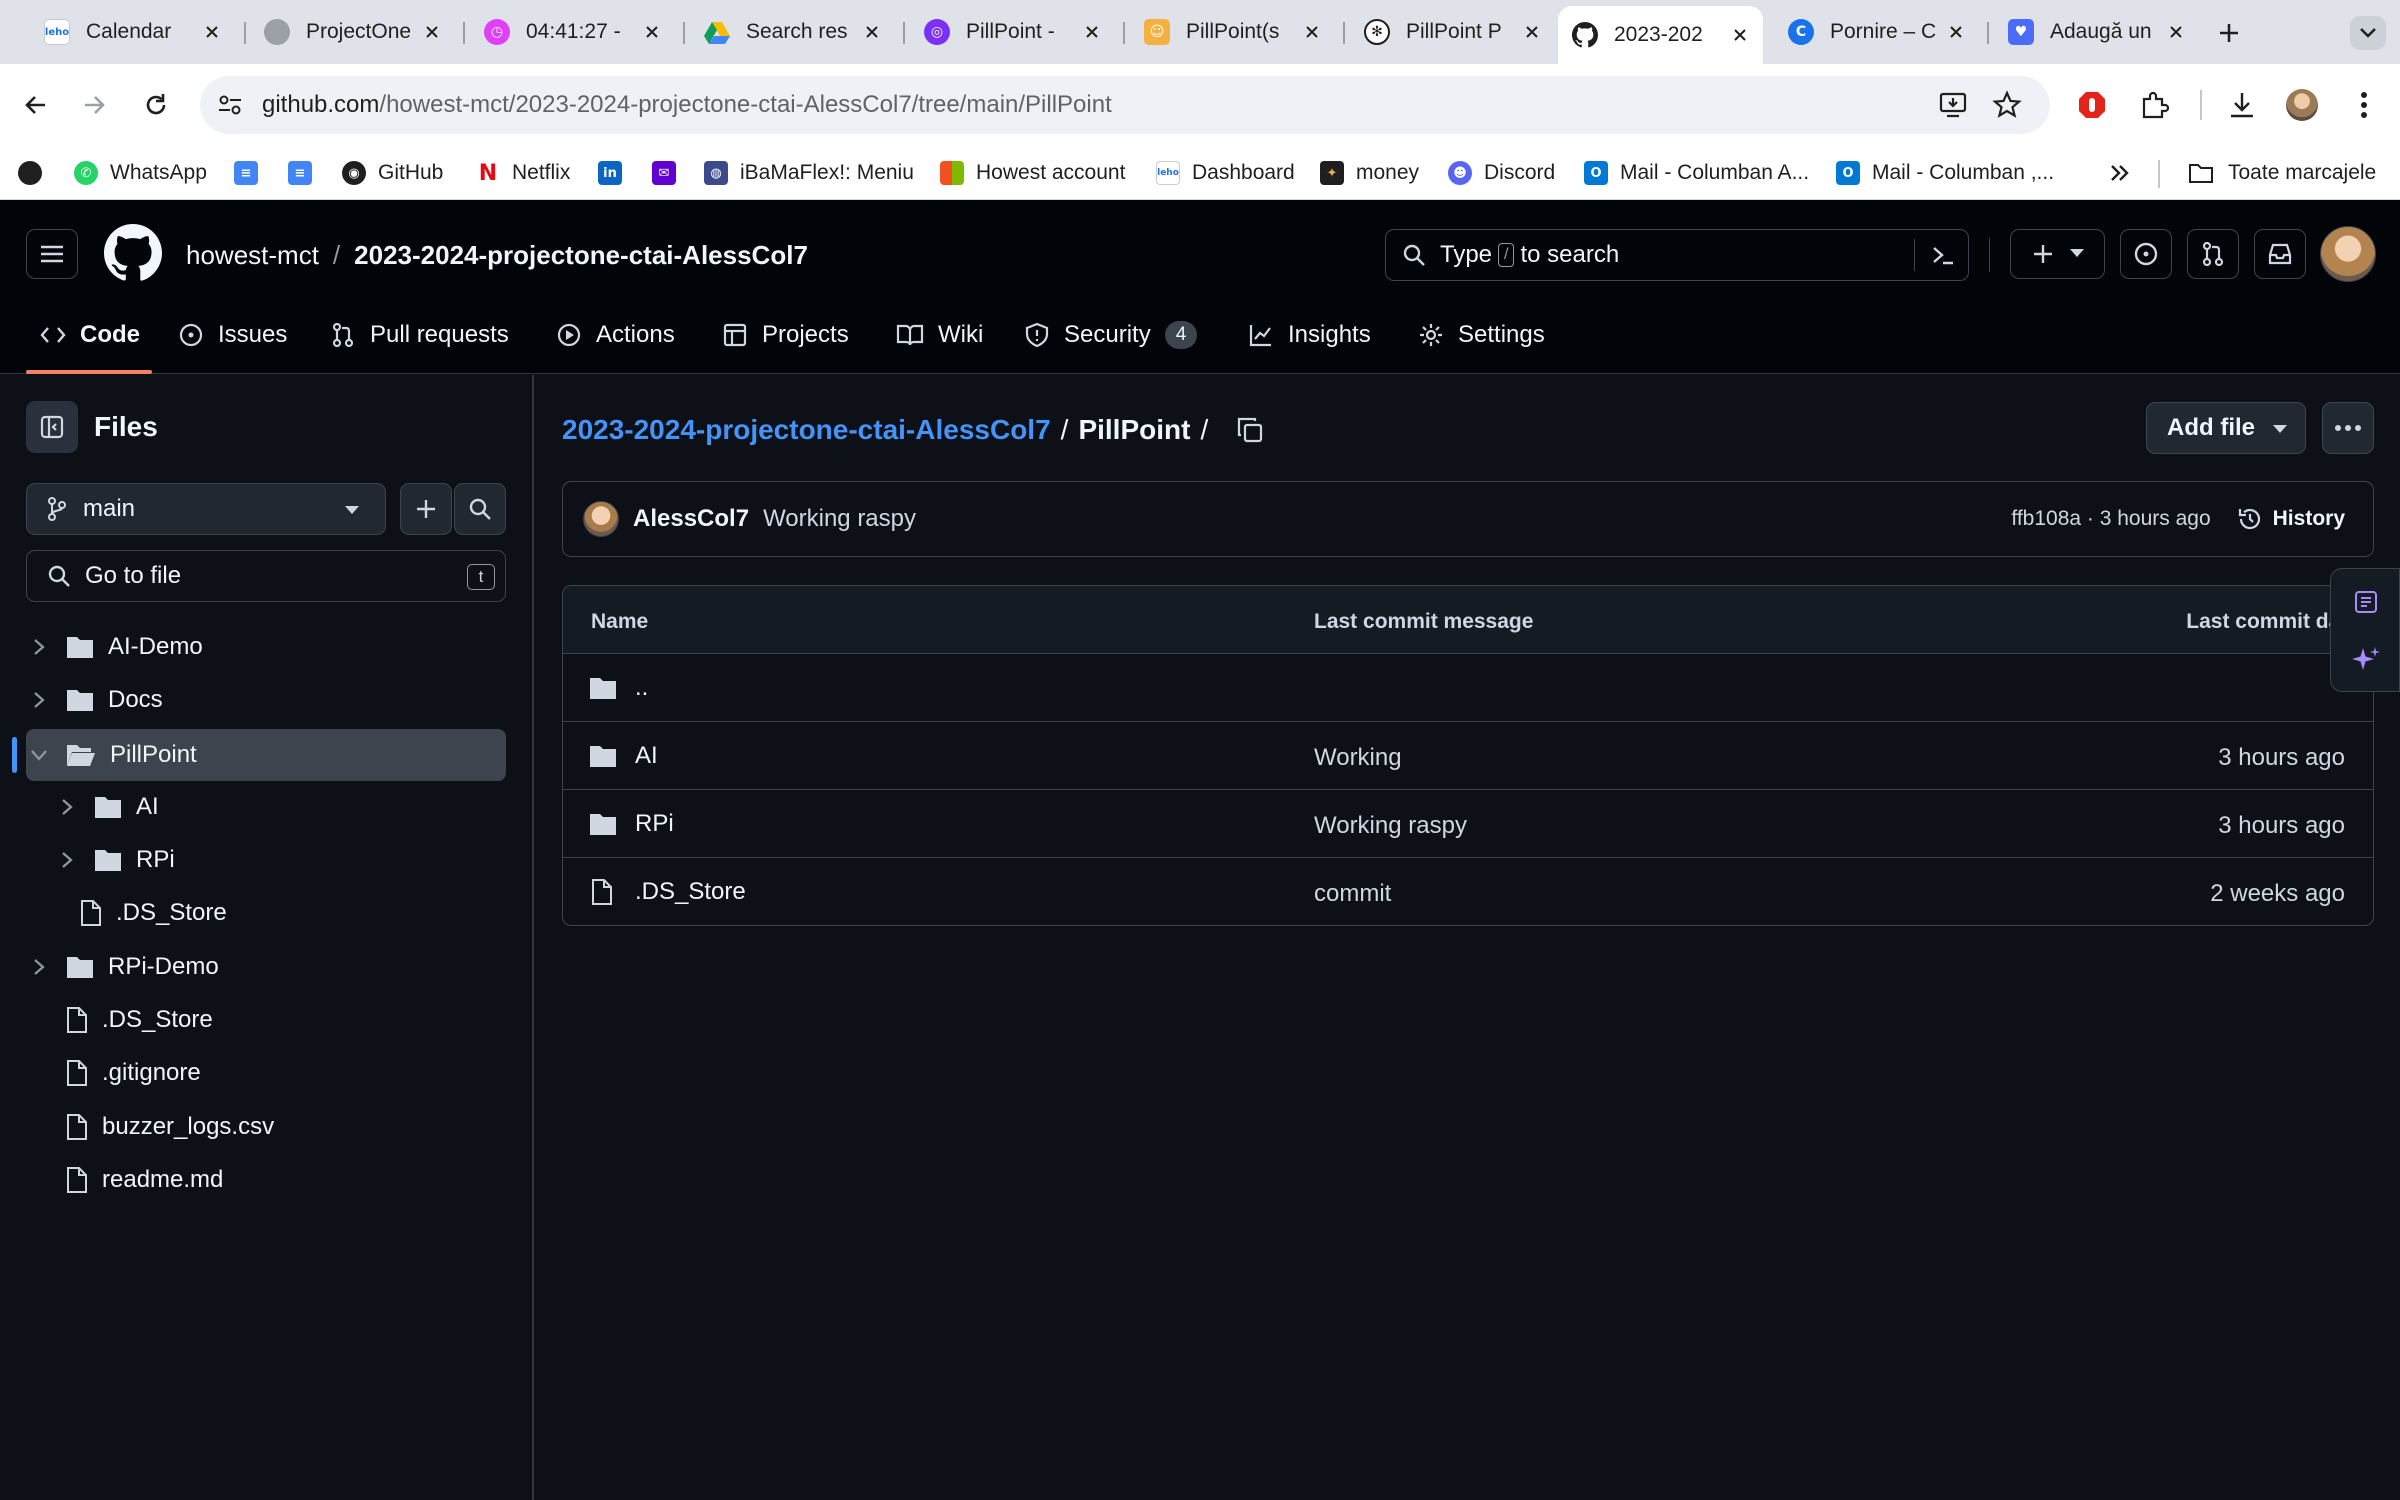 The height and width of the screenshot is (1500, 2400). What do you see at coordinates (2368, 33) in the screenshot?
I see `tab-search-chevron-icon` at bounding box center [2368, 33].